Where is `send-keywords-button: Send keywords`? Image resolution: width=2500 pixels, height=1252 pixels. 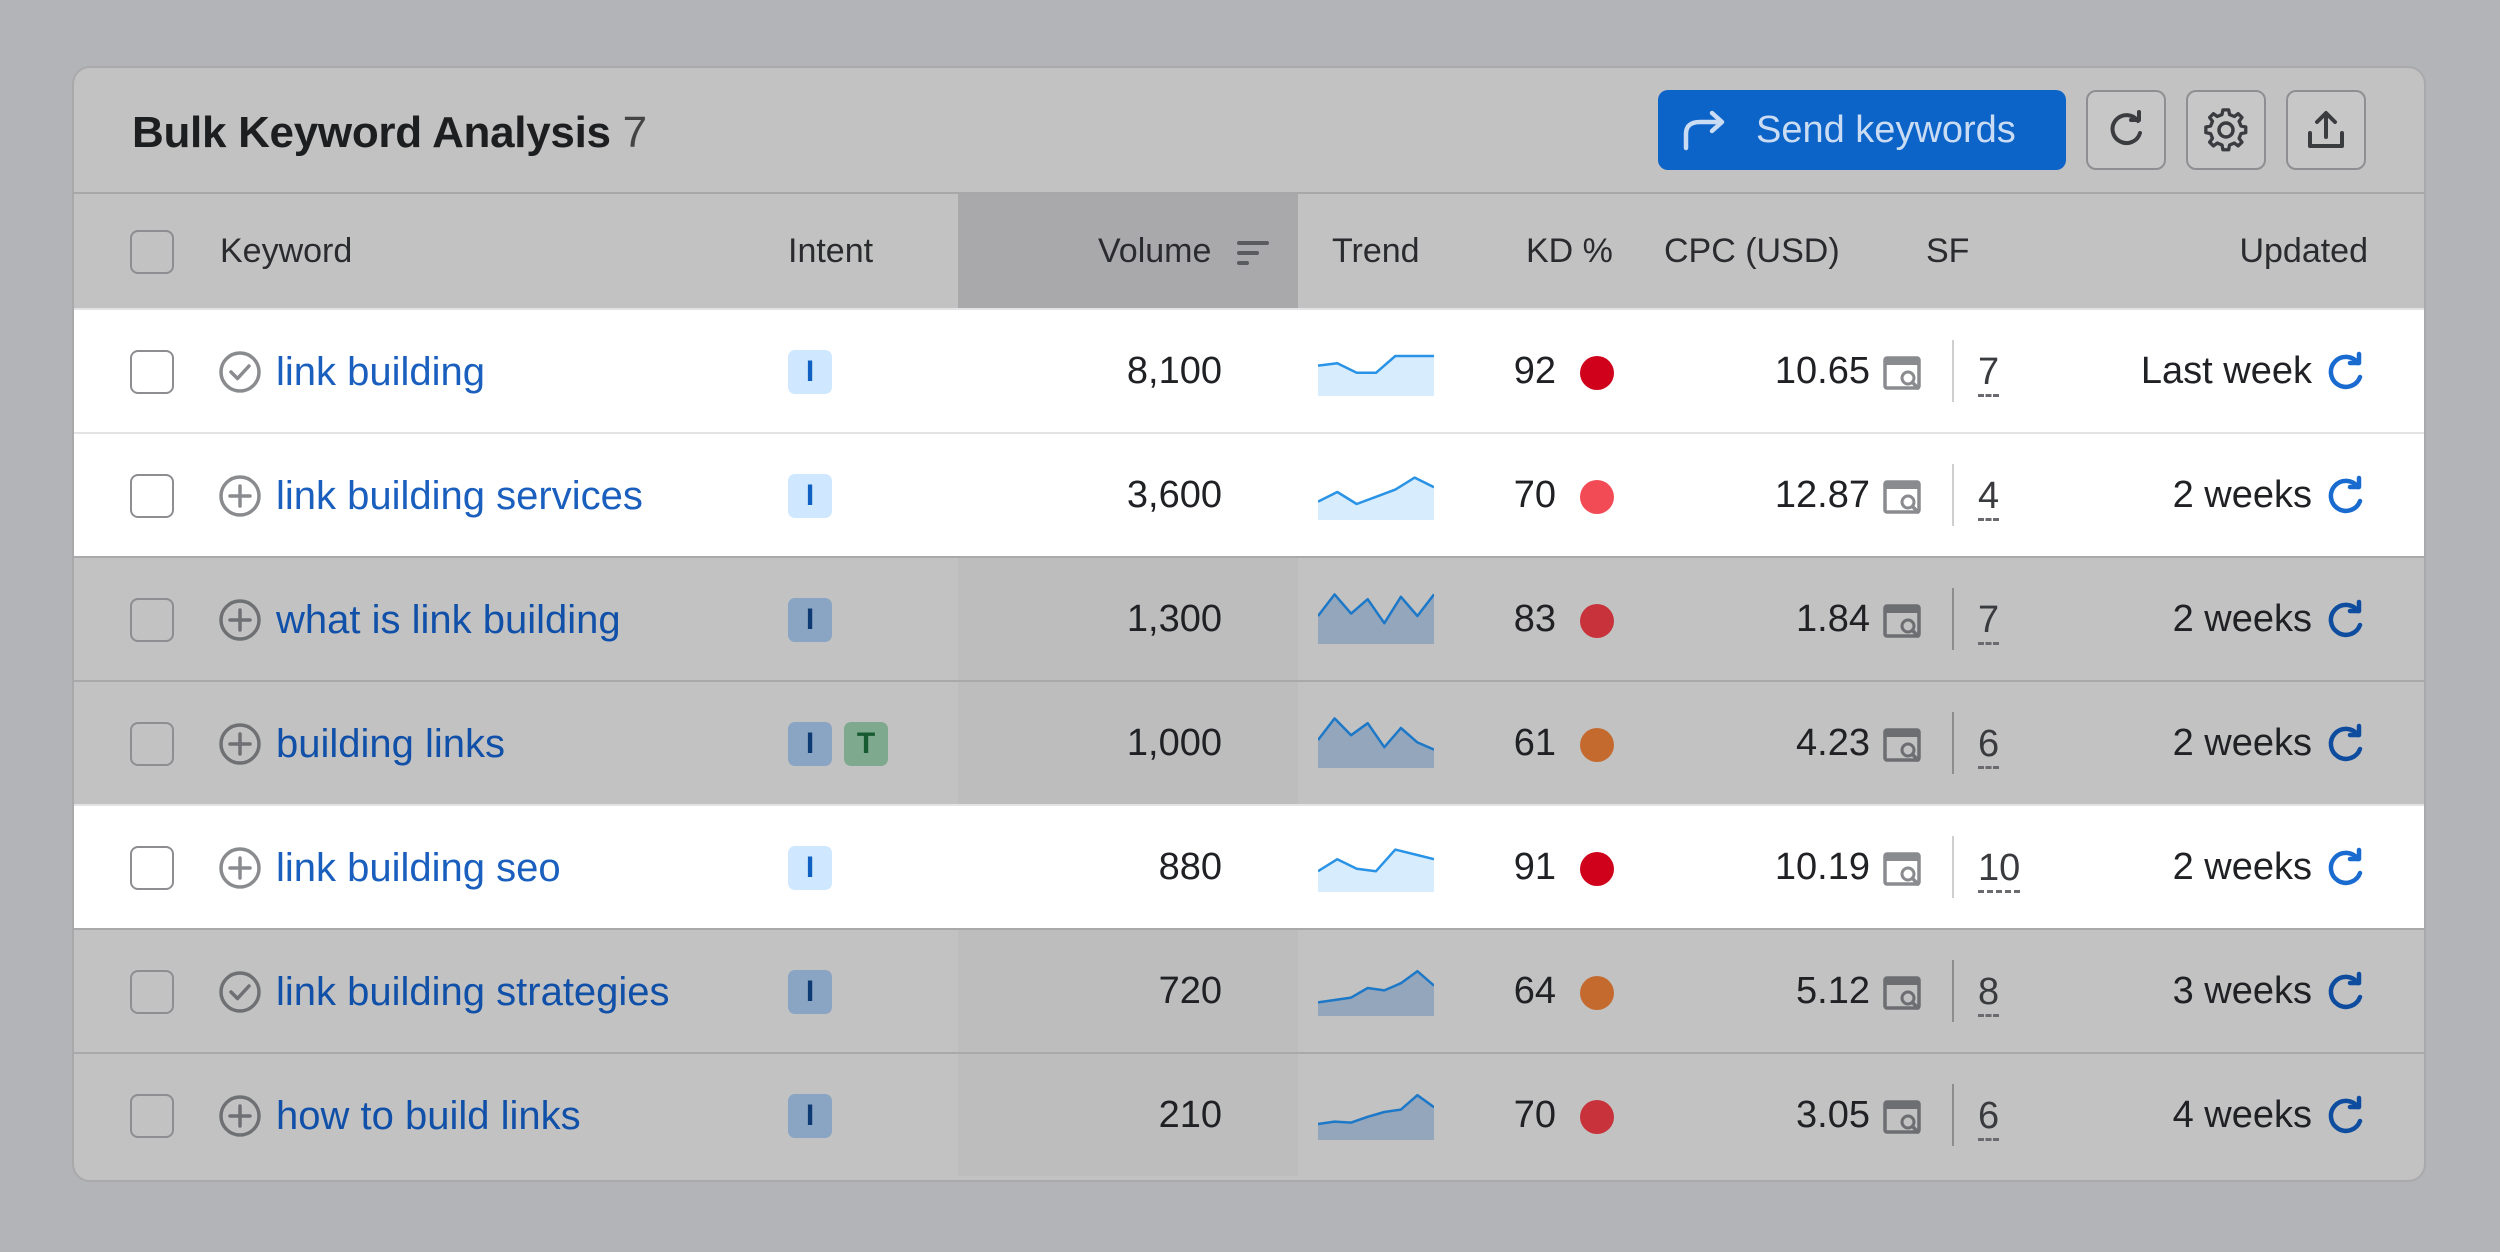
send-keywords-button: Send keywords is located at coordinates (1862, 130).